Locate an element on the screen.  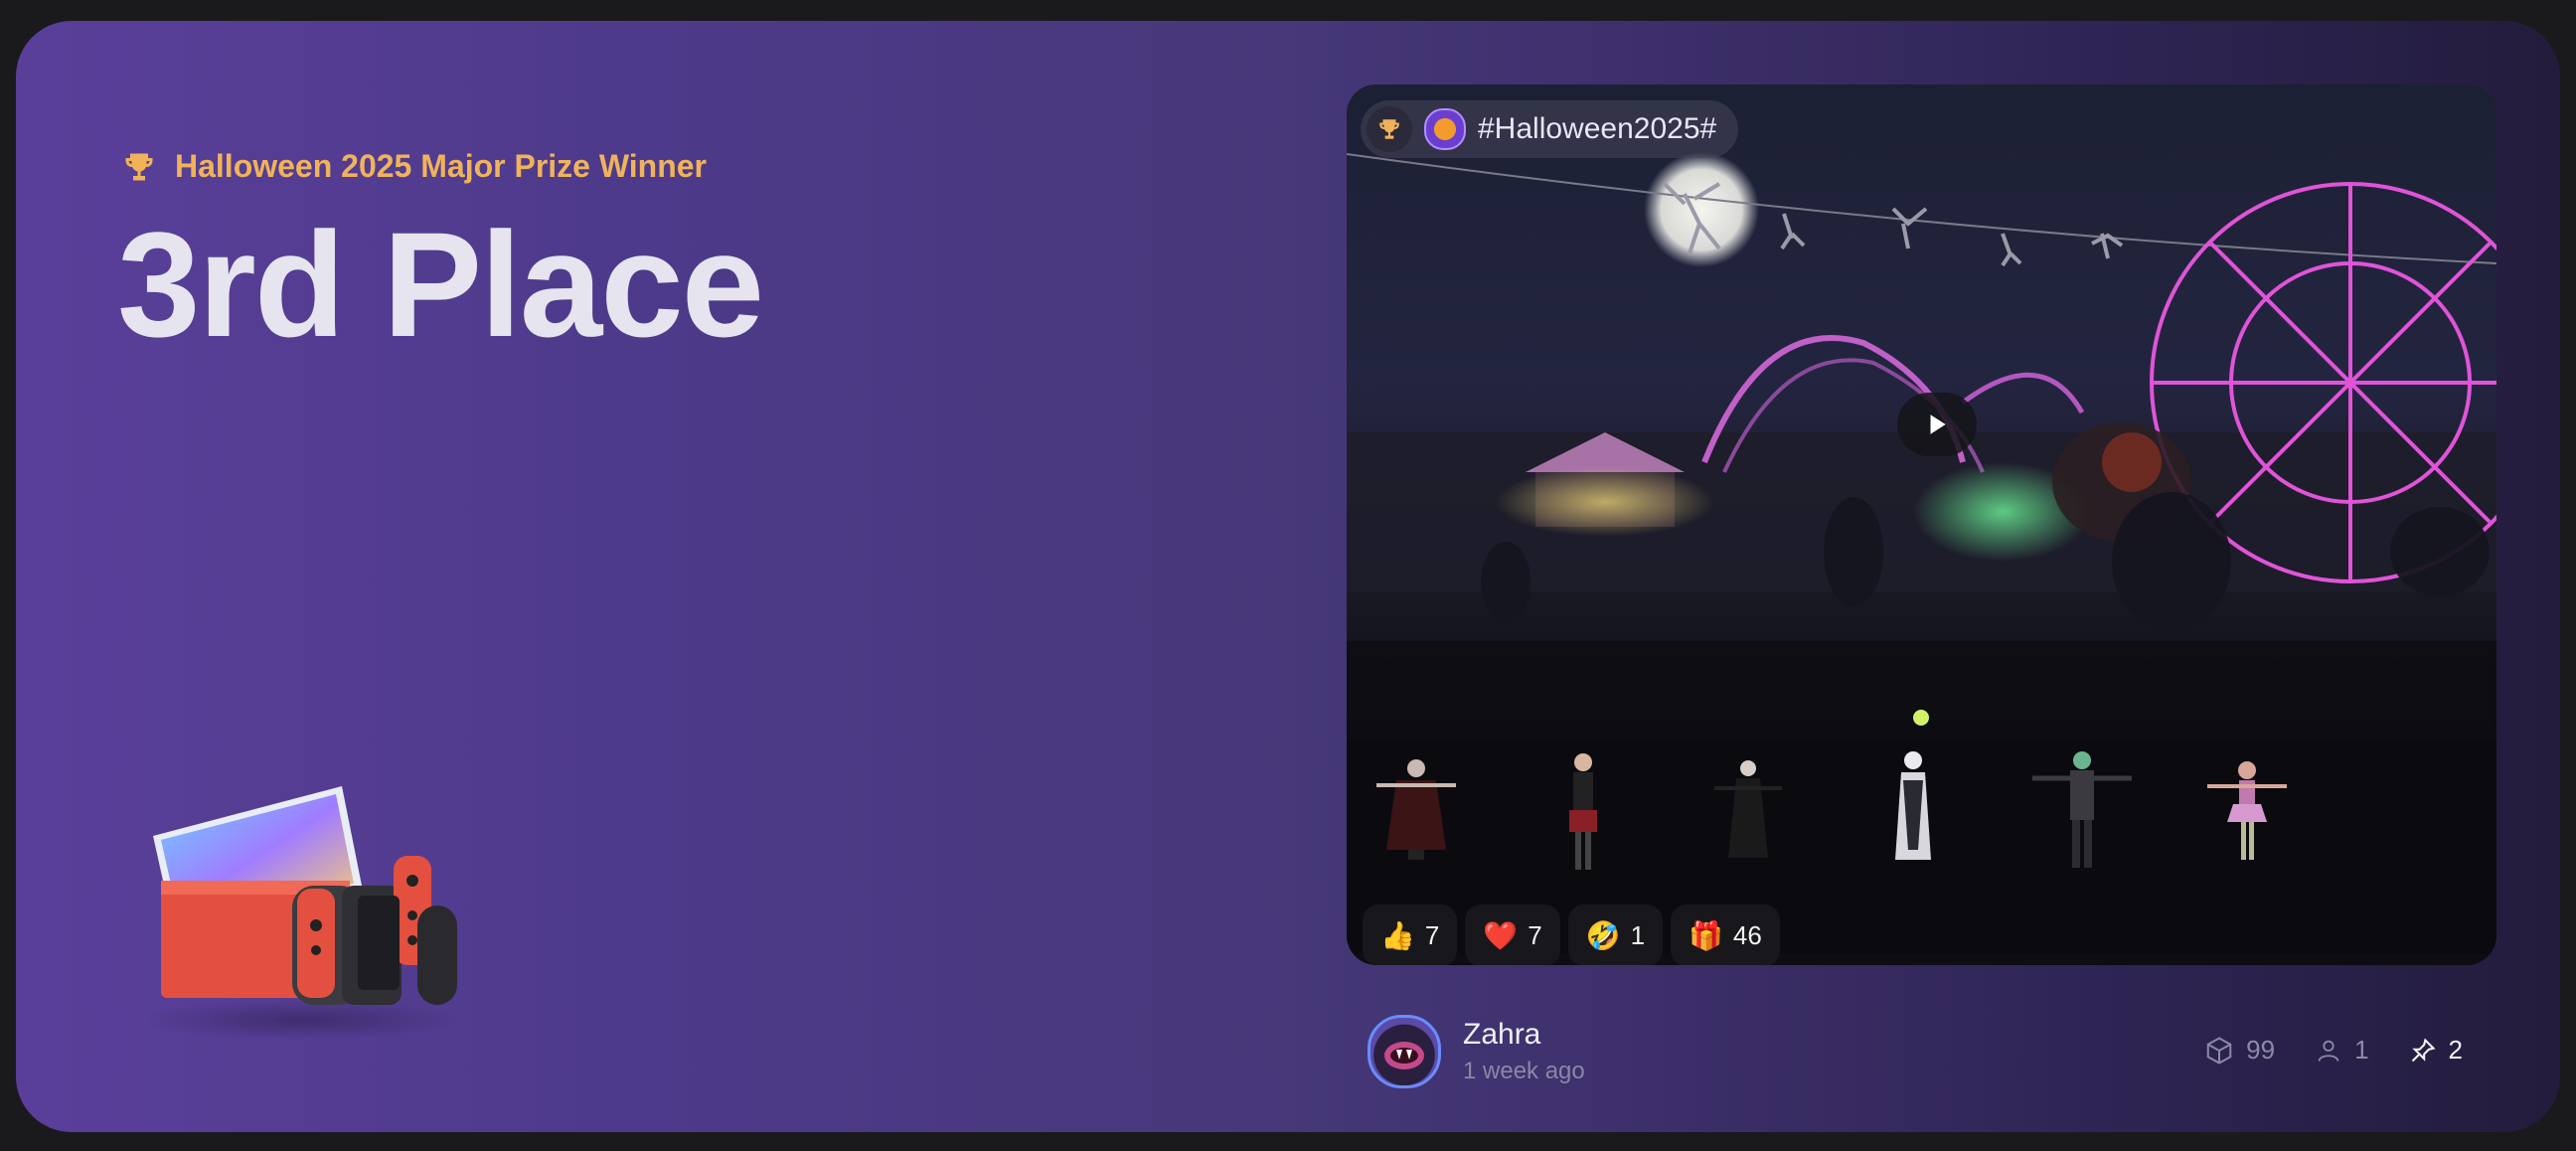
models-count: 99 is located at coordinates (2261, 1050).